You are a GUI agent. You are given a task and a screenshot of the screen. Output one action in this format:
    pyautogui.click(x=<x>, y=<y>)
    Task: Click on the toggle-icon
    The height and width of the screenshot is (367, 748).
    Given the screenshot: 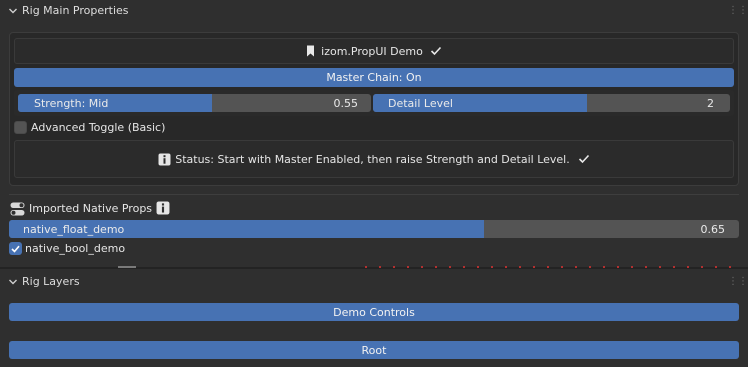 What is the action you would take?
    pyautogui.click(x=17, y=209)
    